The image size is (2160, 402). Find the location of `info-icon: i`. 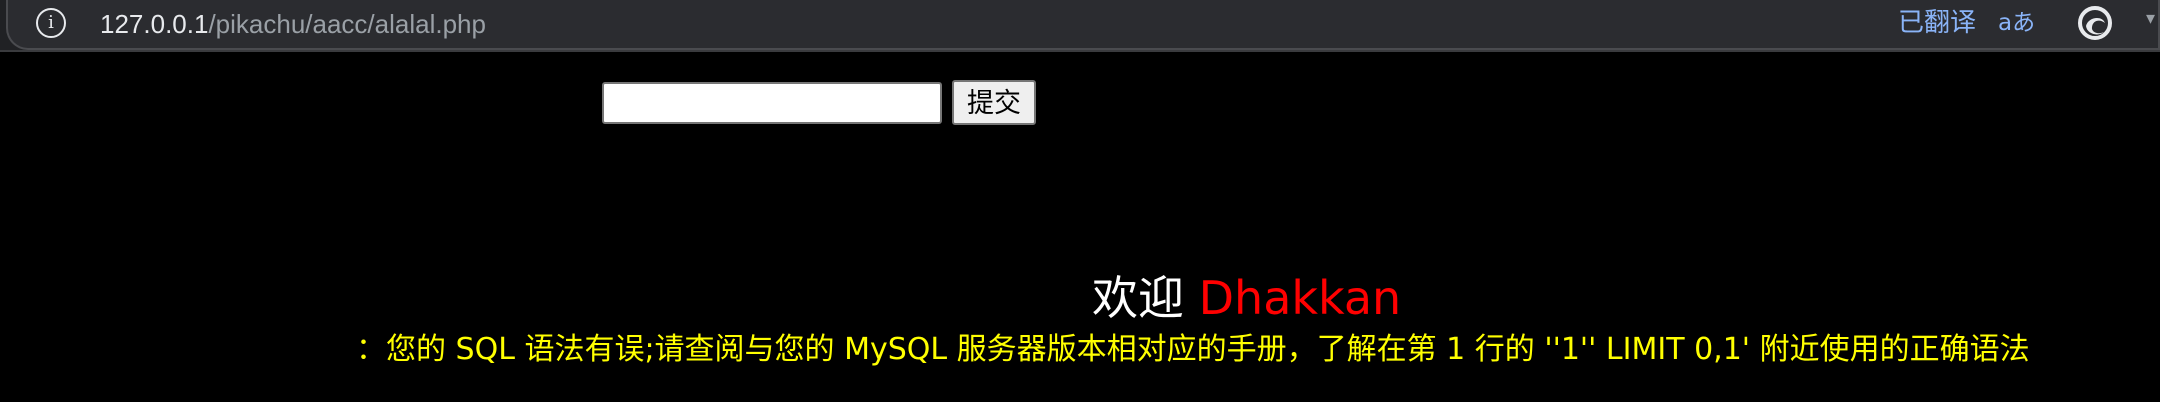

info-icon: i is located at coordinates (51, 23).